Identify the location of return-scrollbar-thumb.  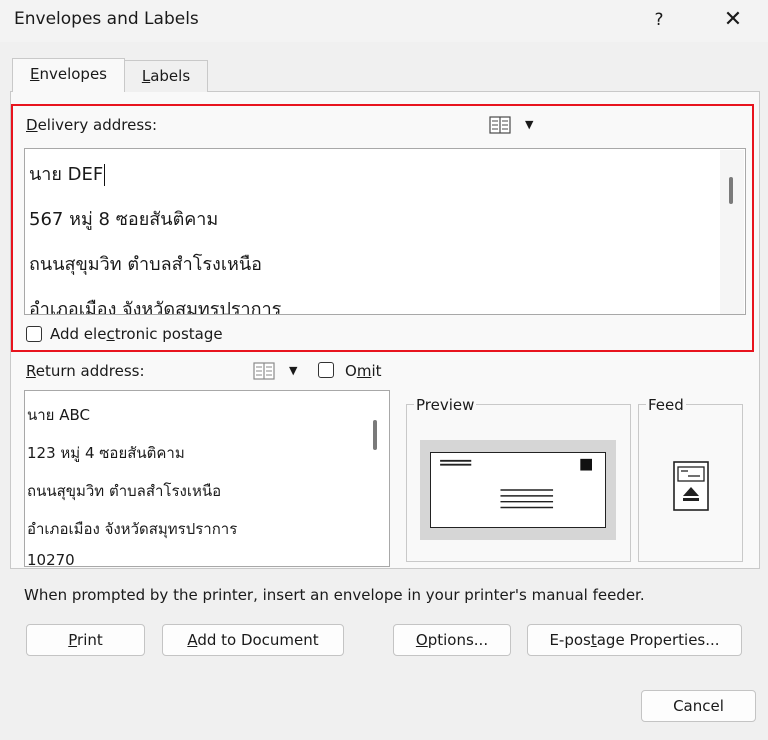
(375, 435).